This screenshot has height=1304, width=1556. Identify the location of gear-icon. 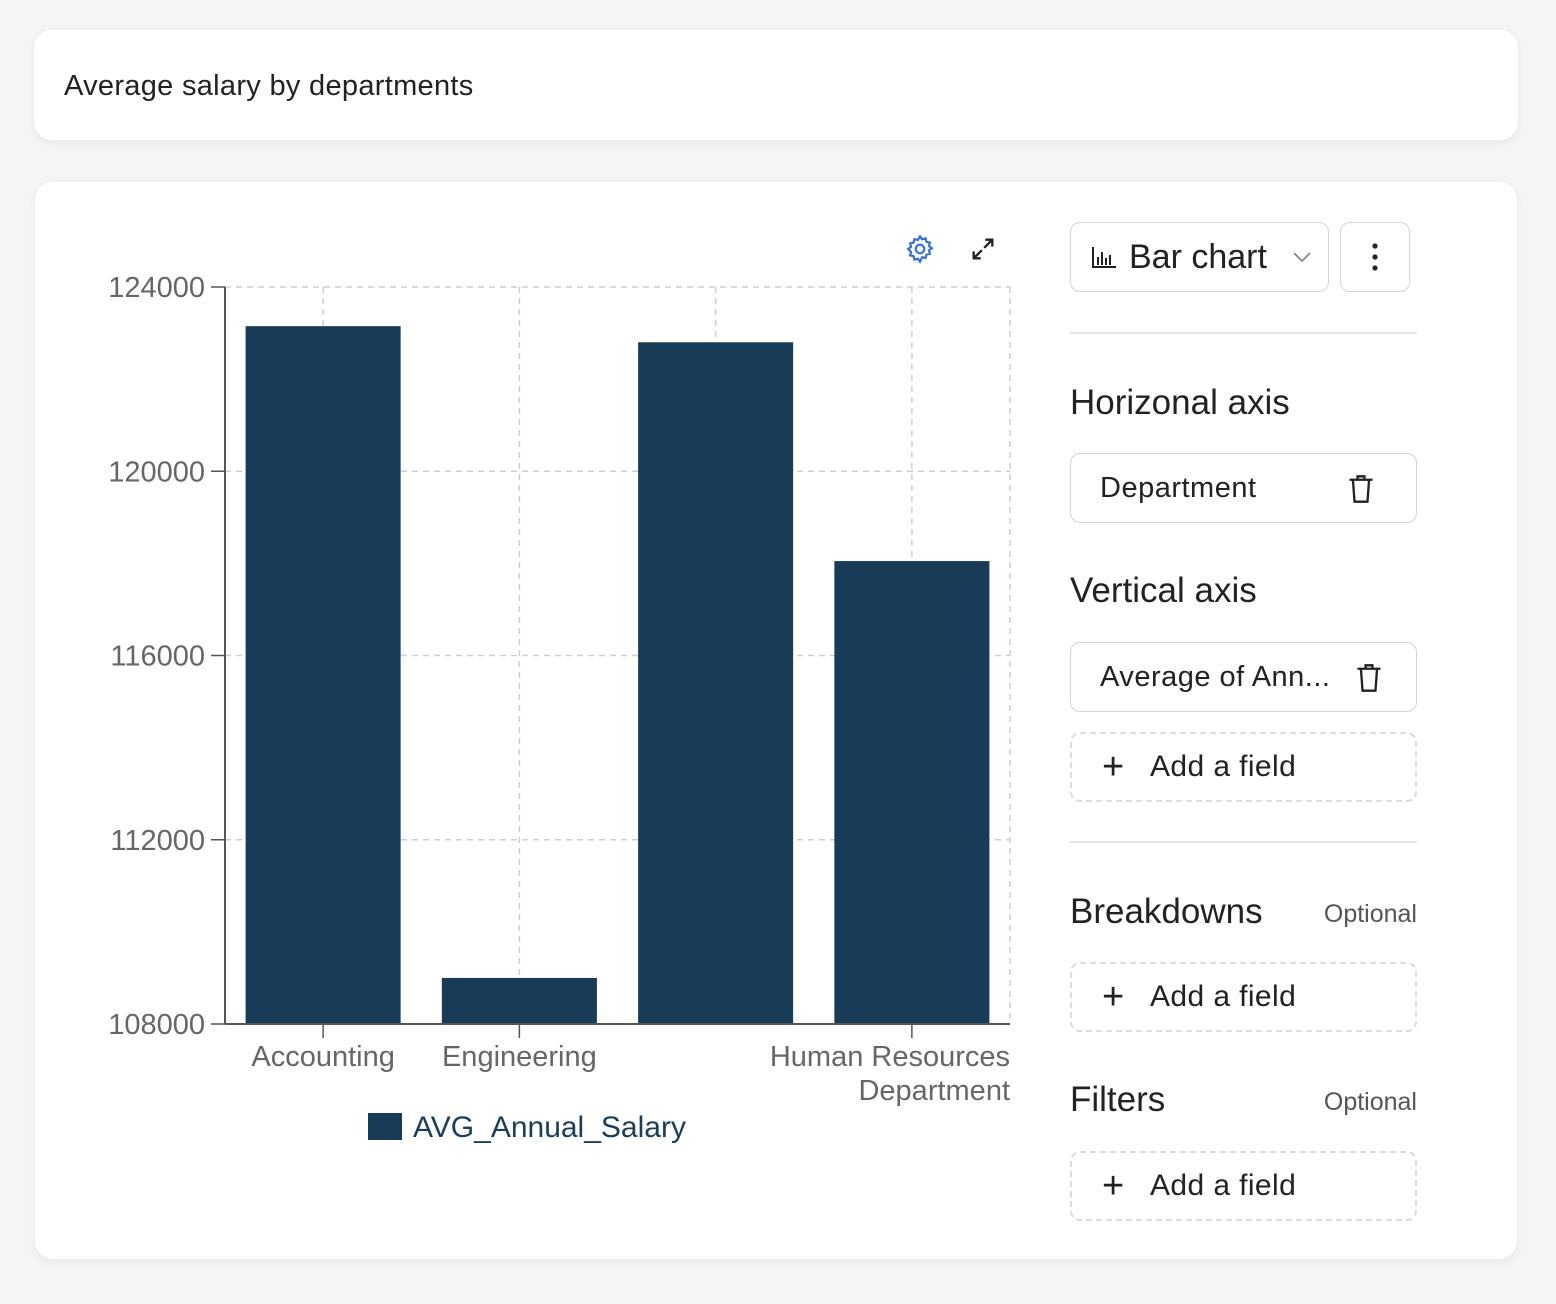
(920, 249).